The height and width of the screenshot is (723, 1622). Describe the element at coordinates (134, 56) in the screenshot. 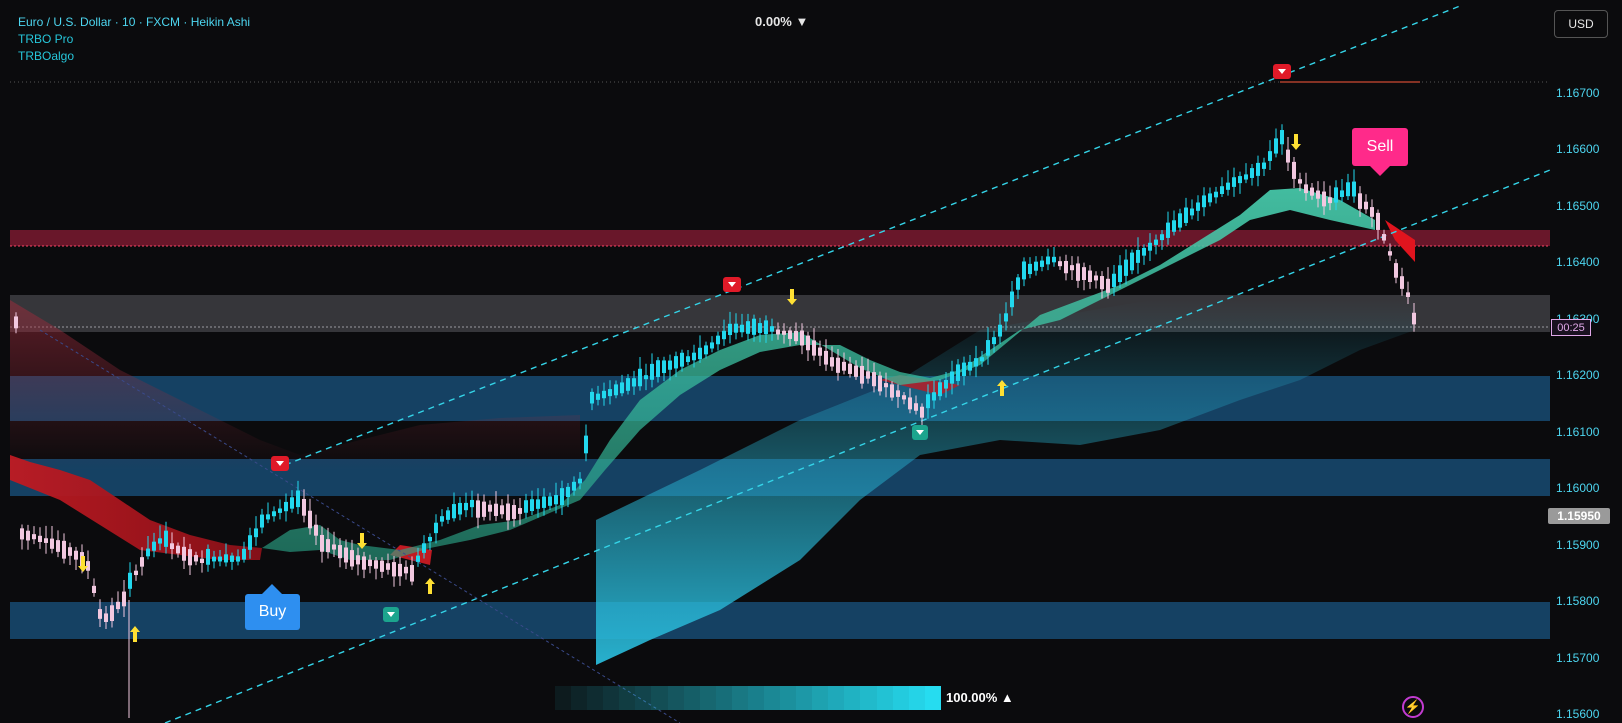

I see `indicator-trboalgo: TRBOalgo` at that location.